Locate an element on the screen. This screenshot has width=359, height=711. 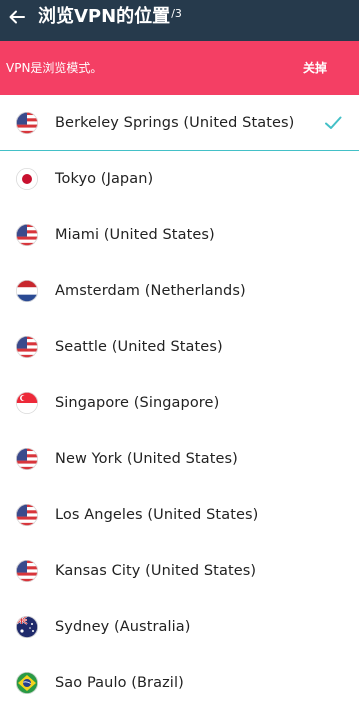
arrow-left-icon is located at coordinates (17, 17).